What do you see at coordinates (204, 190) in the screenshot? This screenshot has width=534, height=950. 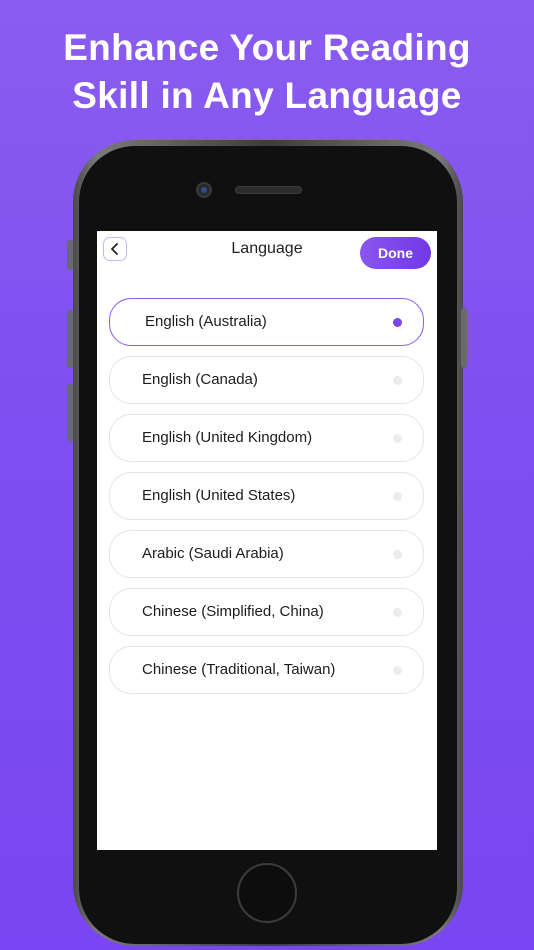 I see `camera-icon` at bounding box center [204, 190].